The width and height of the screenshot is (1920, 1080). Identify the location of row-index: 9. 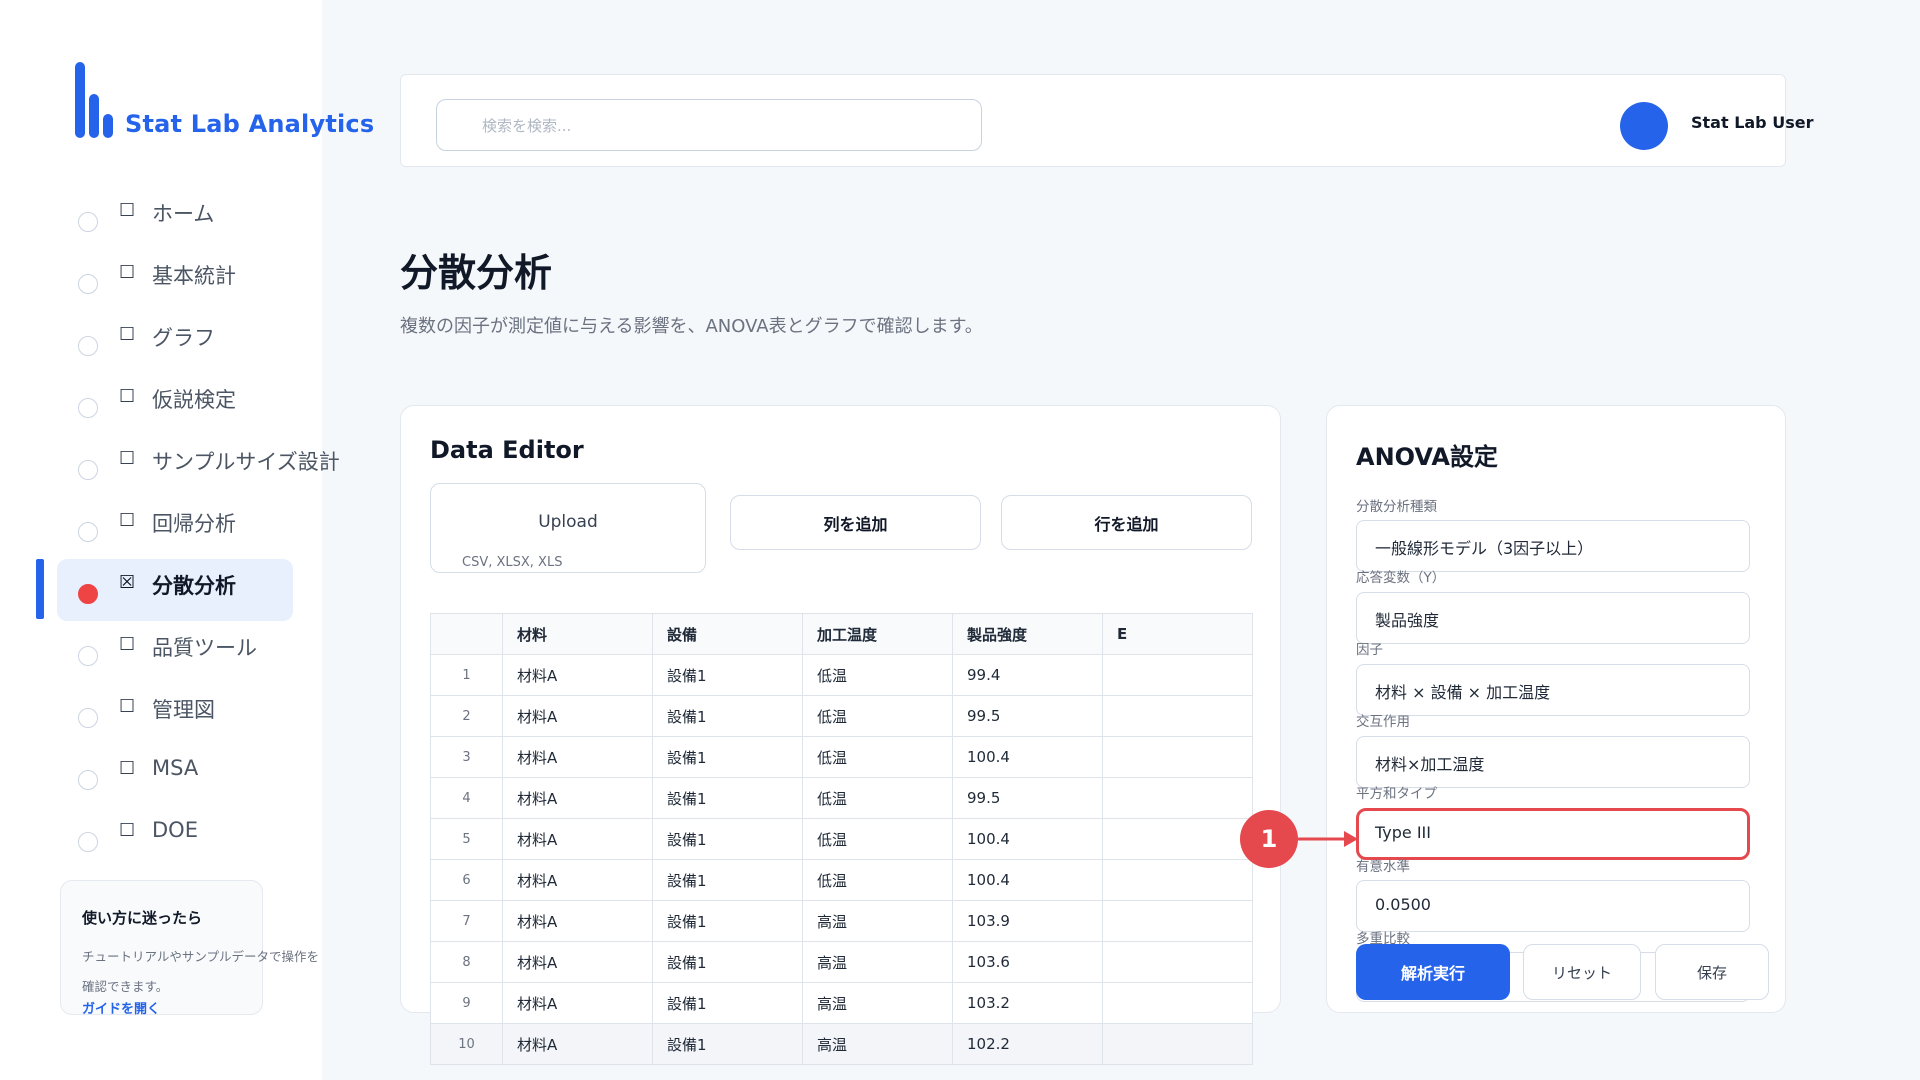
(466, 1003).